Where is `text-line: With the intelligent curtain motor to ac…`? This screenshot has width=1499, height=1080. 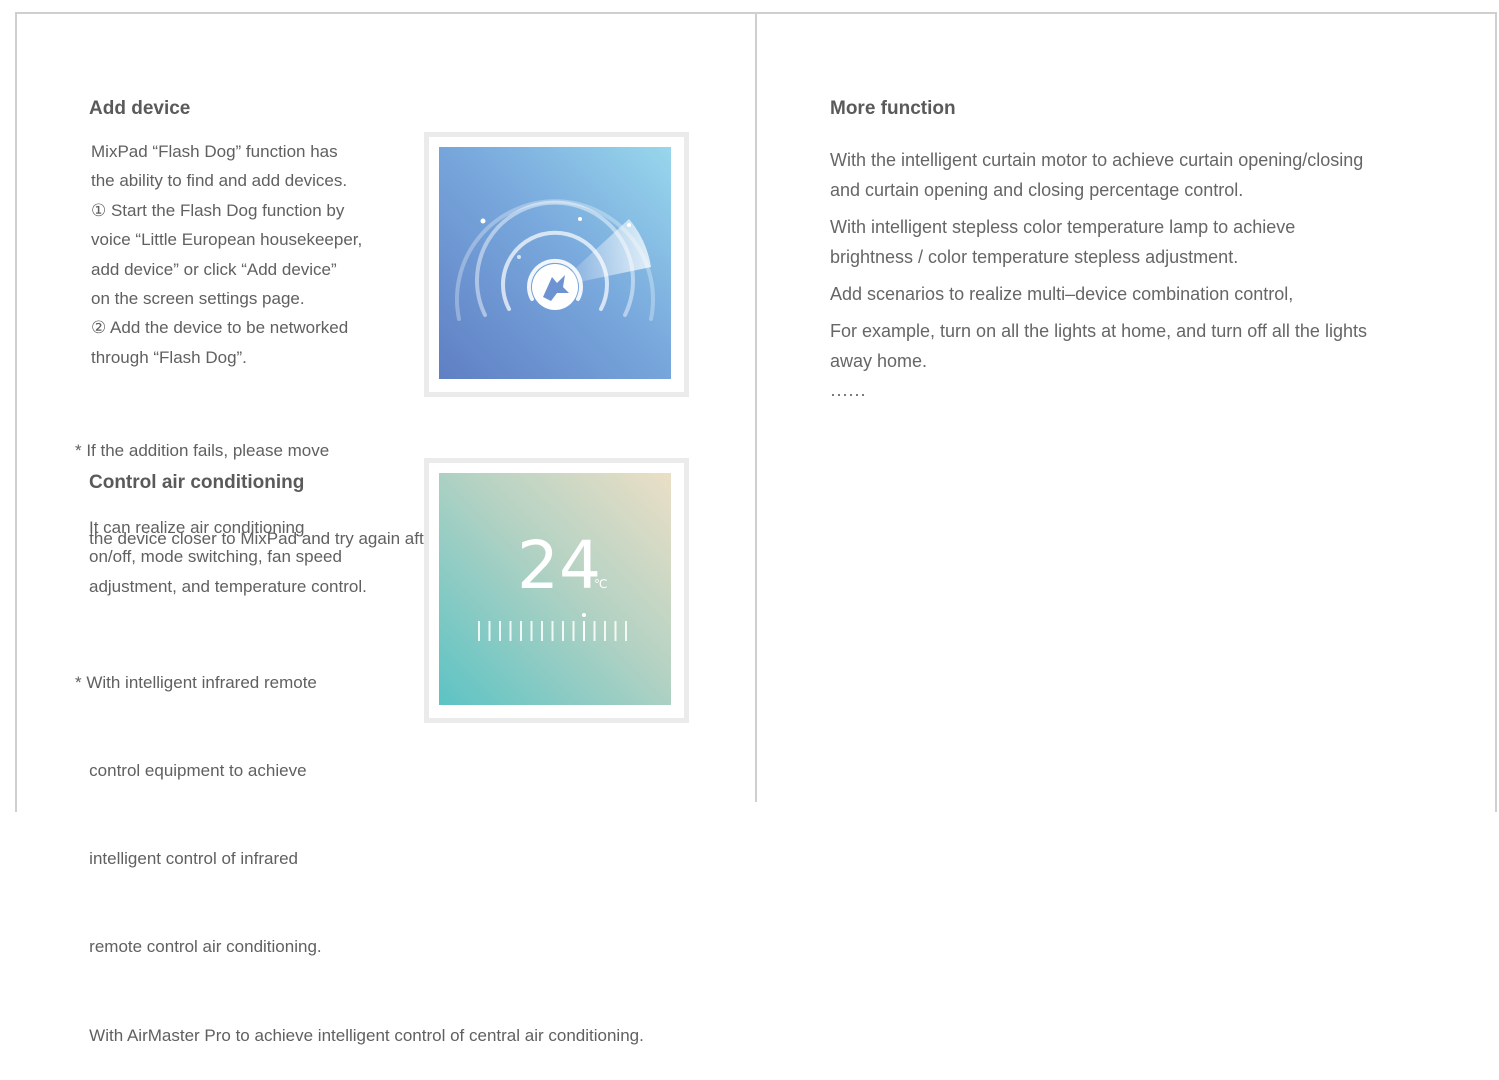 text-line: With the intelligent curtain motor to ac… is located at coordinates (1097, 160).